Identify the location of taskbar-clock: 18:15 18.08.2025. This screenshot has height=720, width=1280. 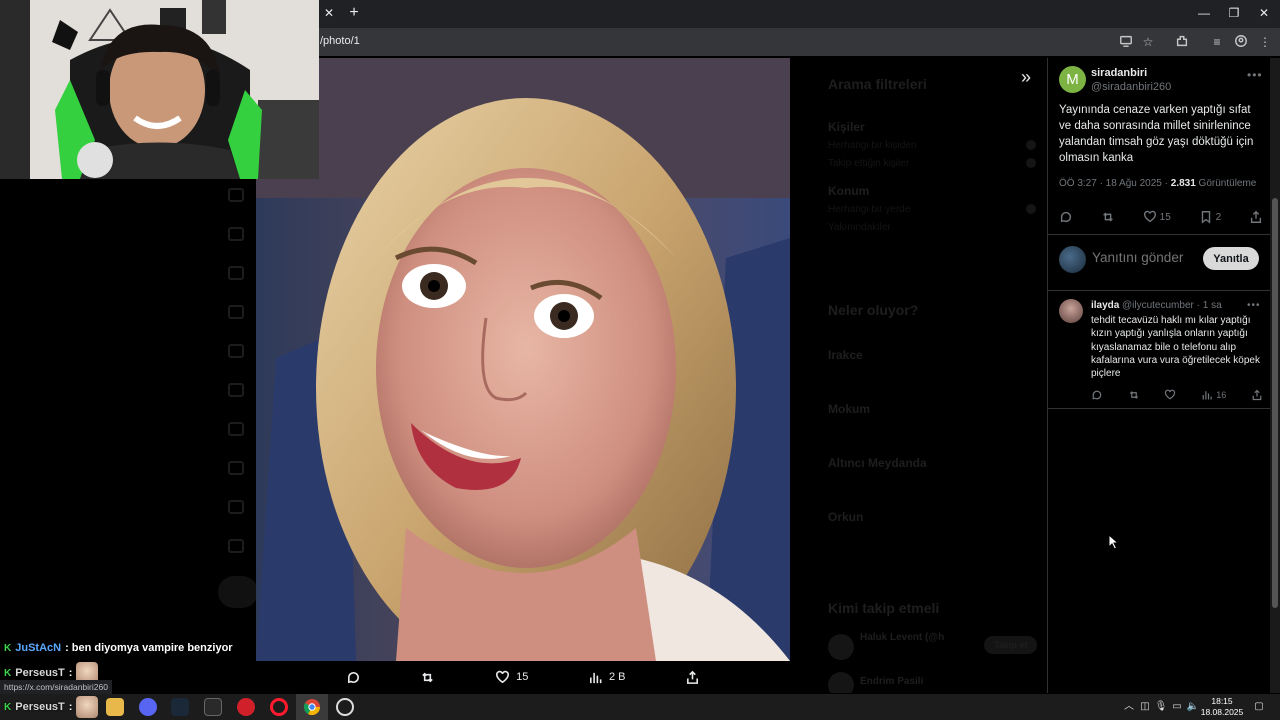
(1222, 707).